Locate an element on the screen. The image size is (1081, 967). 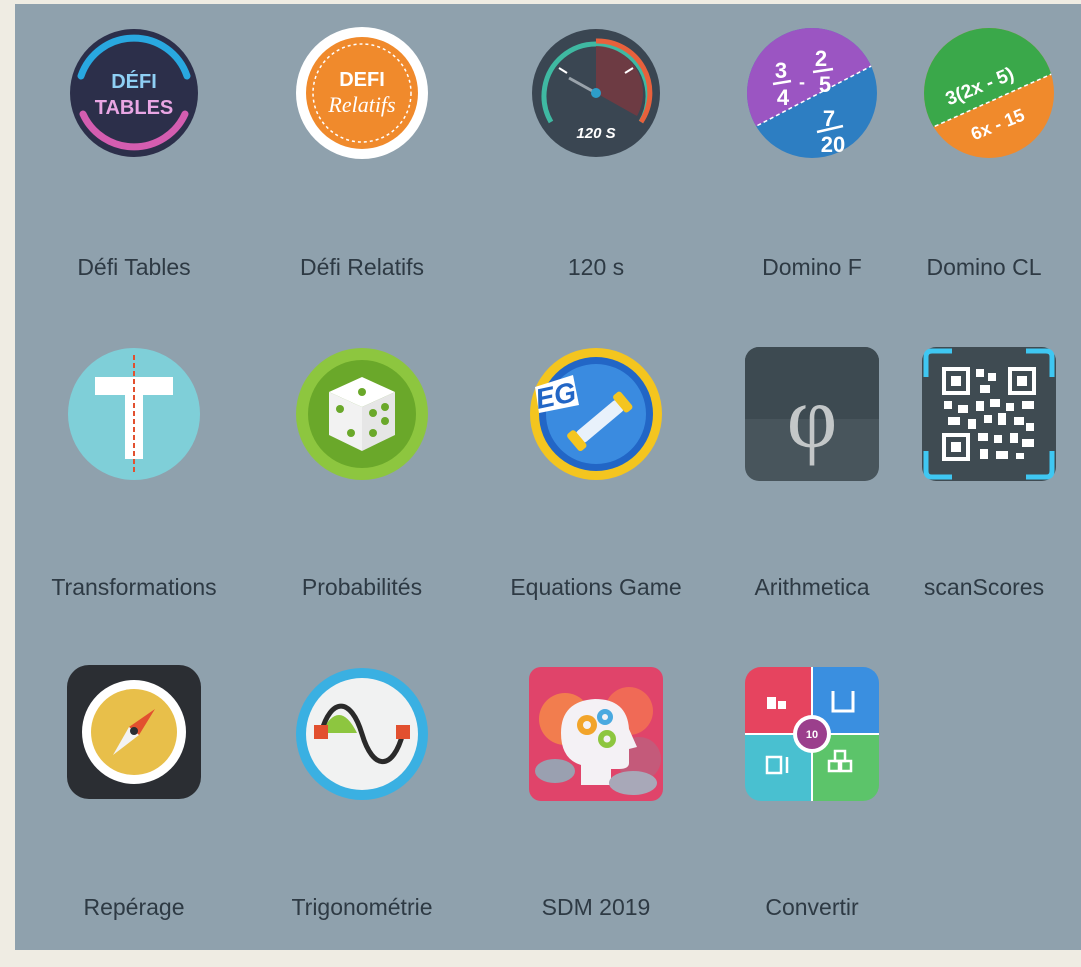
app-label: Défi Relatifs is located at coordinates (362, 267).